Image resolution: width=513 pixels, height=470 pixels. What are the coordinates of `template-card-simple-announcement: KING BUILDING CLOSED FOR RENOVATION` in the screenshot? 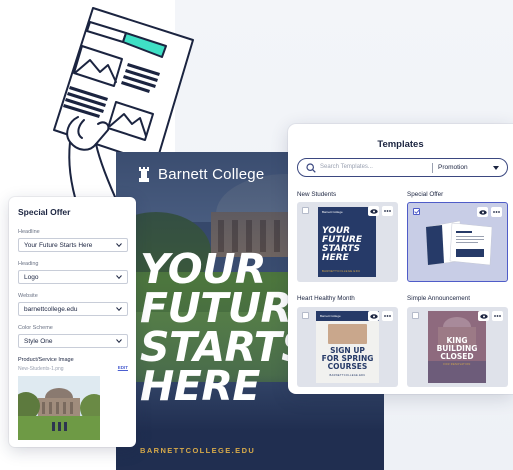 It's located at (457, 347).